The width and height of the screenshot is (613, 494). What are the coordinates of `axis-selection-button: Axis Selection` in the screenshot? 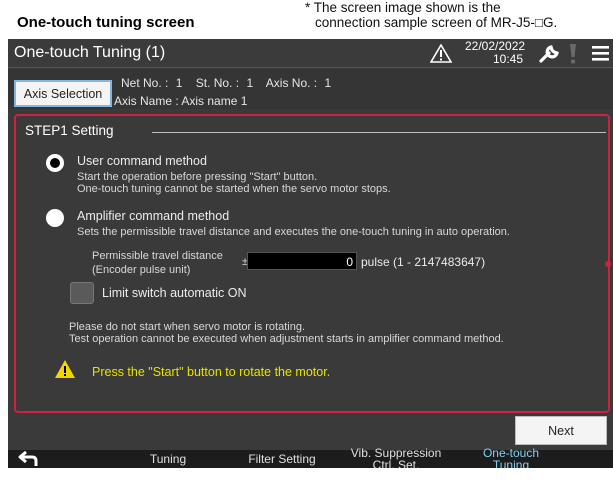 It's located at (63, 93).